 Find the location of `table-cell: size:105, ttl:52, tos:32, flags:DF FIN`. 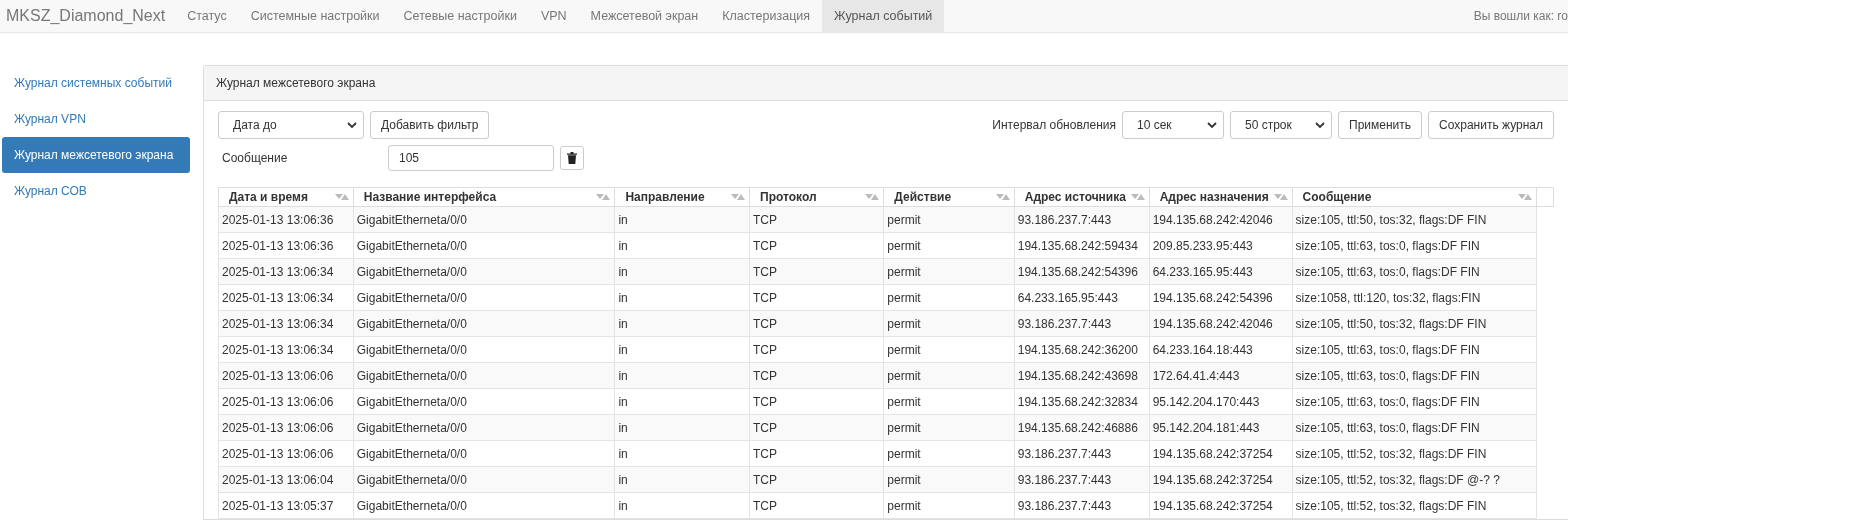

table-cell: size:105, ttl:52, tos:32, flags:DF FIN is located at coordinates (1414, 453).